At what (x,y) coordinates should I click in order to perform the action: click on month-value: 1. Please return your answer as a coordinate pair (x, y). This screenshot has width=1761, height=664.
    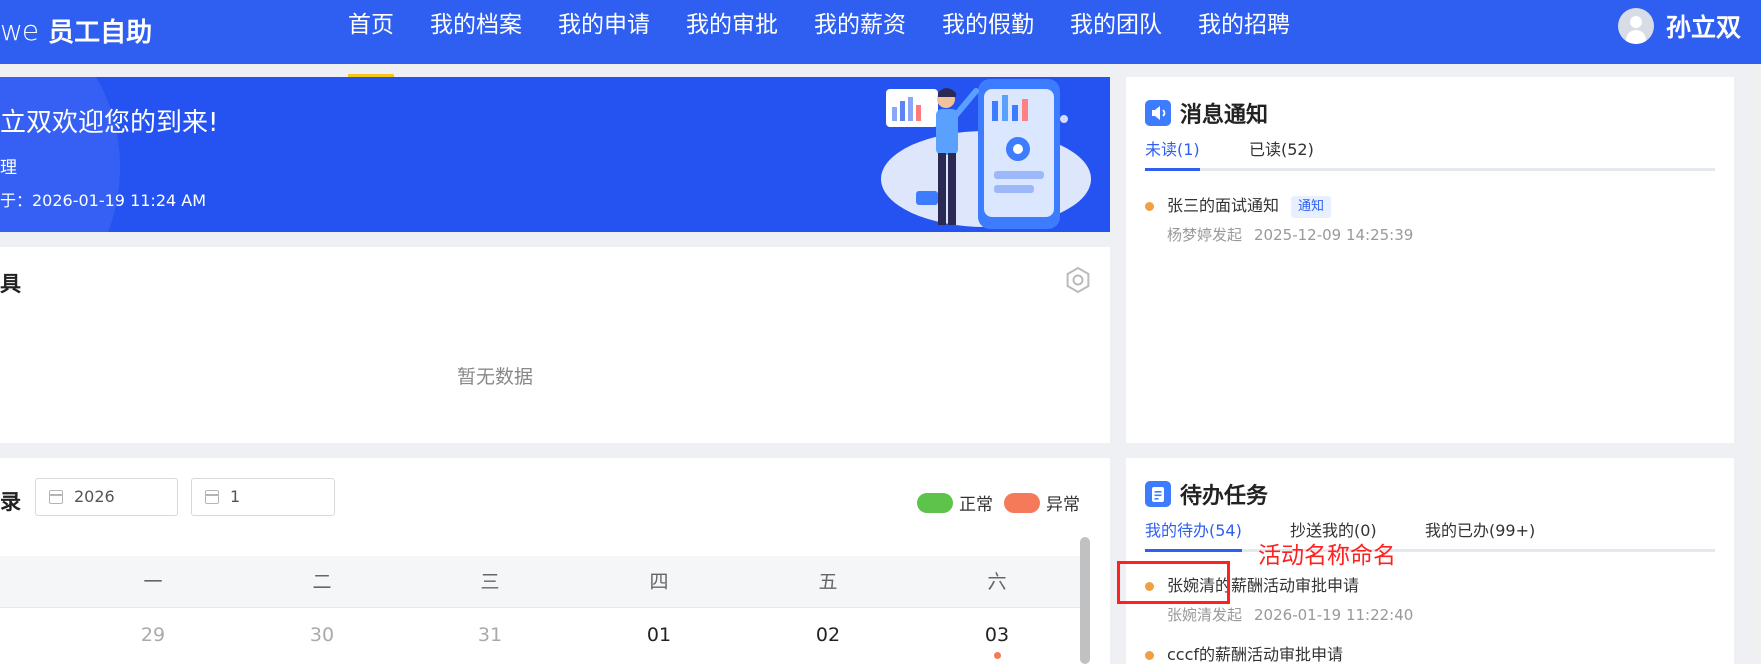
    Looking at the image, I should click on (235, 496).